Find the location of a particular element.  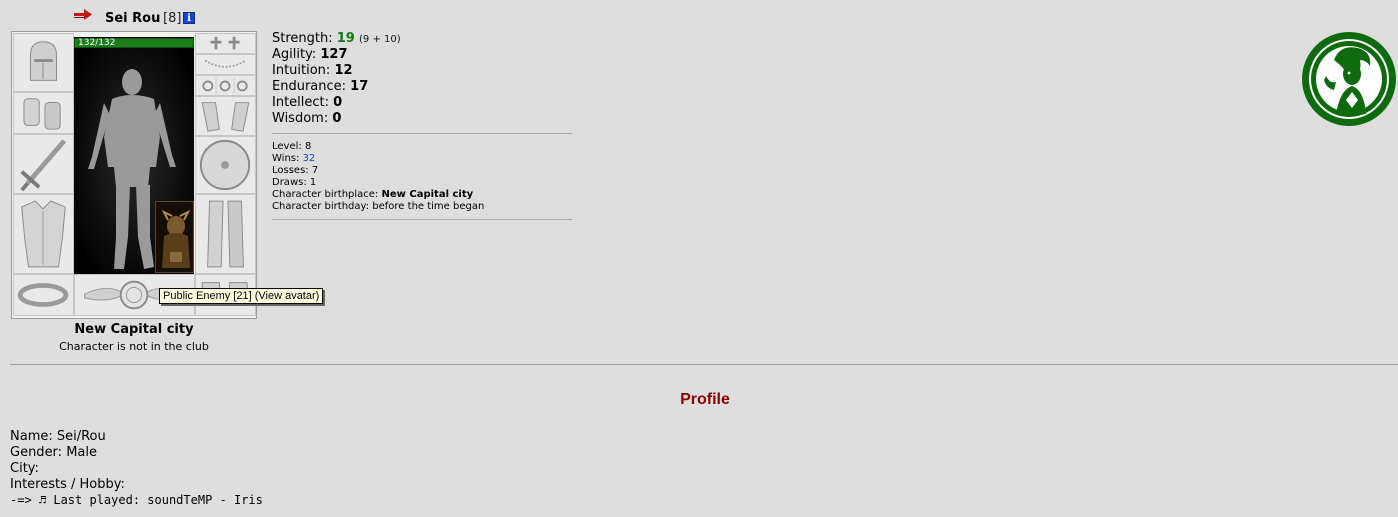

info-wins: Wins: 32 is located at coordinates (293, 159).